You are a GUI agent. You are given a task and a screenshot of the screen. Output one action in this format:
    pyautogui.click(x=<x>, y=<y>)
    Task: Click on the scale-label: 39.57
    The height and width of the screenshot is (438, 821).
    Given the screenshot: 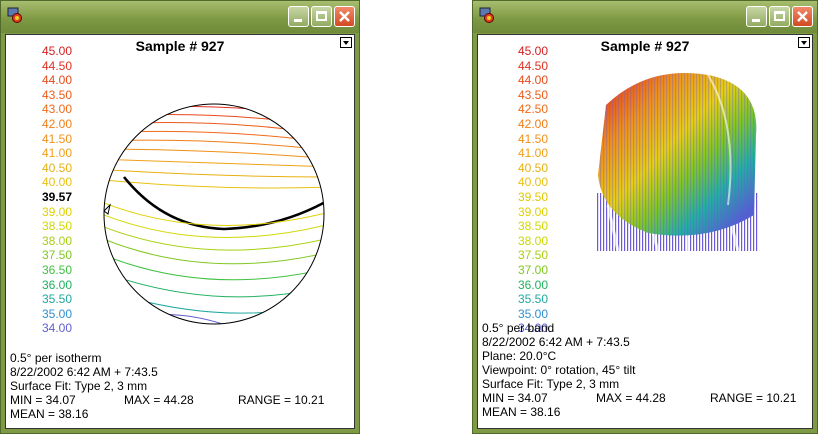 What is the action you would take?
    pyautogui.click(x=56, y=196)
    